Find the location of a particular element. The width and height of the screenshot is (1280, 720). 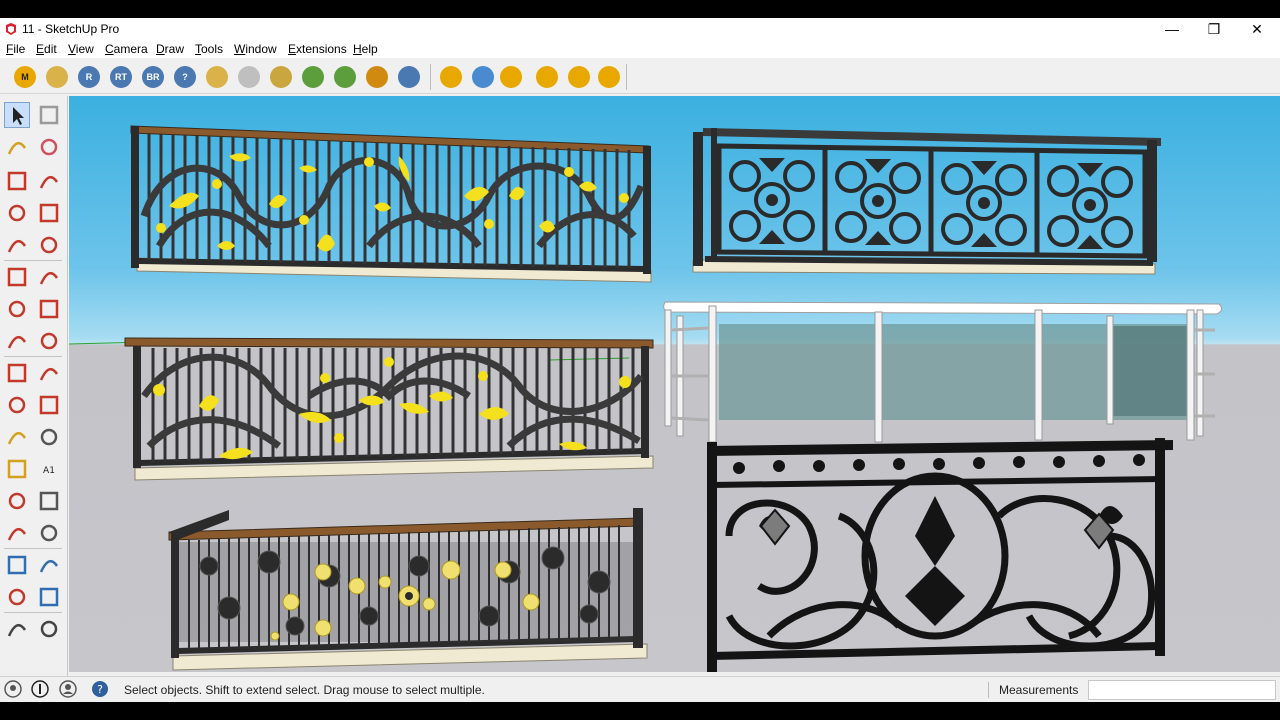

3d-text-icon is located at coordinates (49, 501).